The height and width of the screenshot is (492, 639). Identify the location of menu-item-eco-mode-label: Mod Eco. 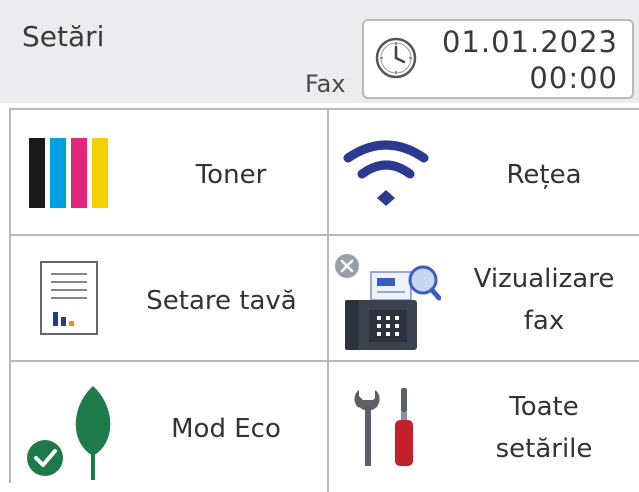
(226, 429).